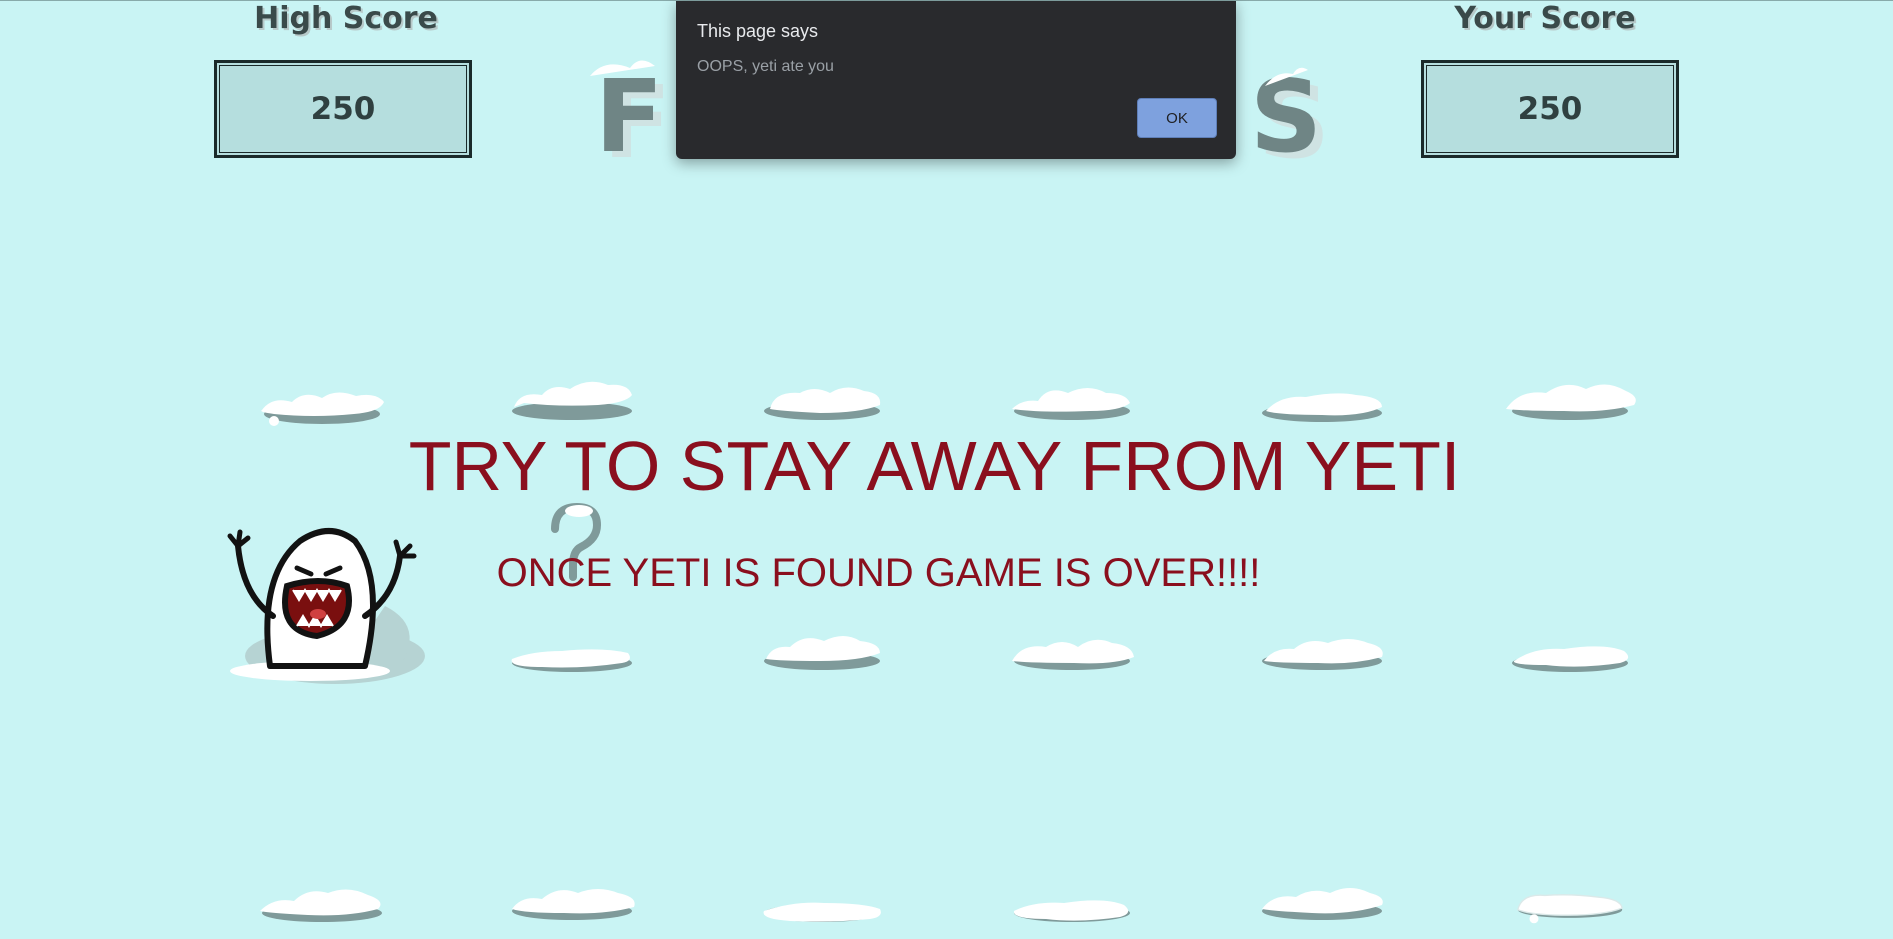 The image size is (1893, 939). What do you see at coordinates (1545, 18) in the screenshot?
I see `your-score-label: Your Score` at bounding box center [1545, 18].